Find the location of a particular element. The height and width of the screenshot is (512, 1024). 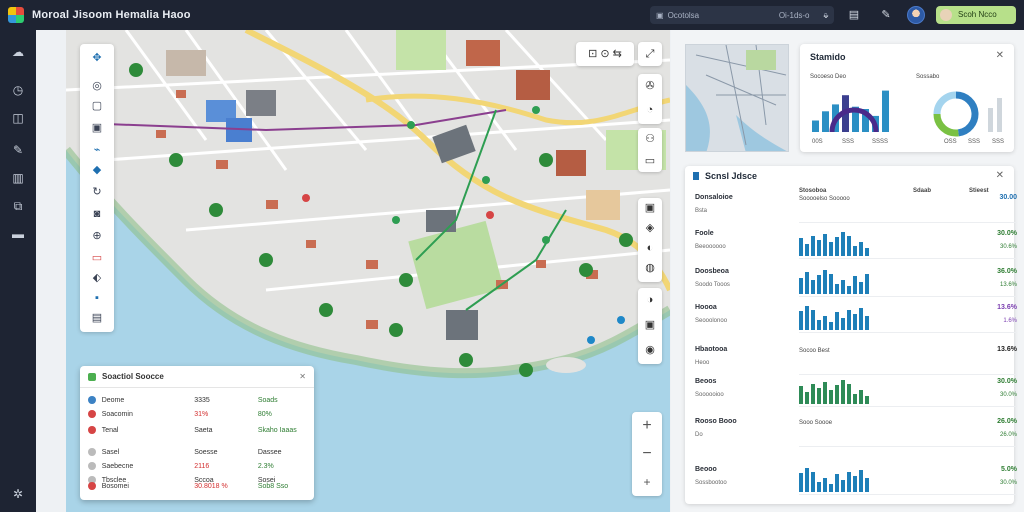

list-item-subvalue: 13.6% is located at coordinates (1008, 285).